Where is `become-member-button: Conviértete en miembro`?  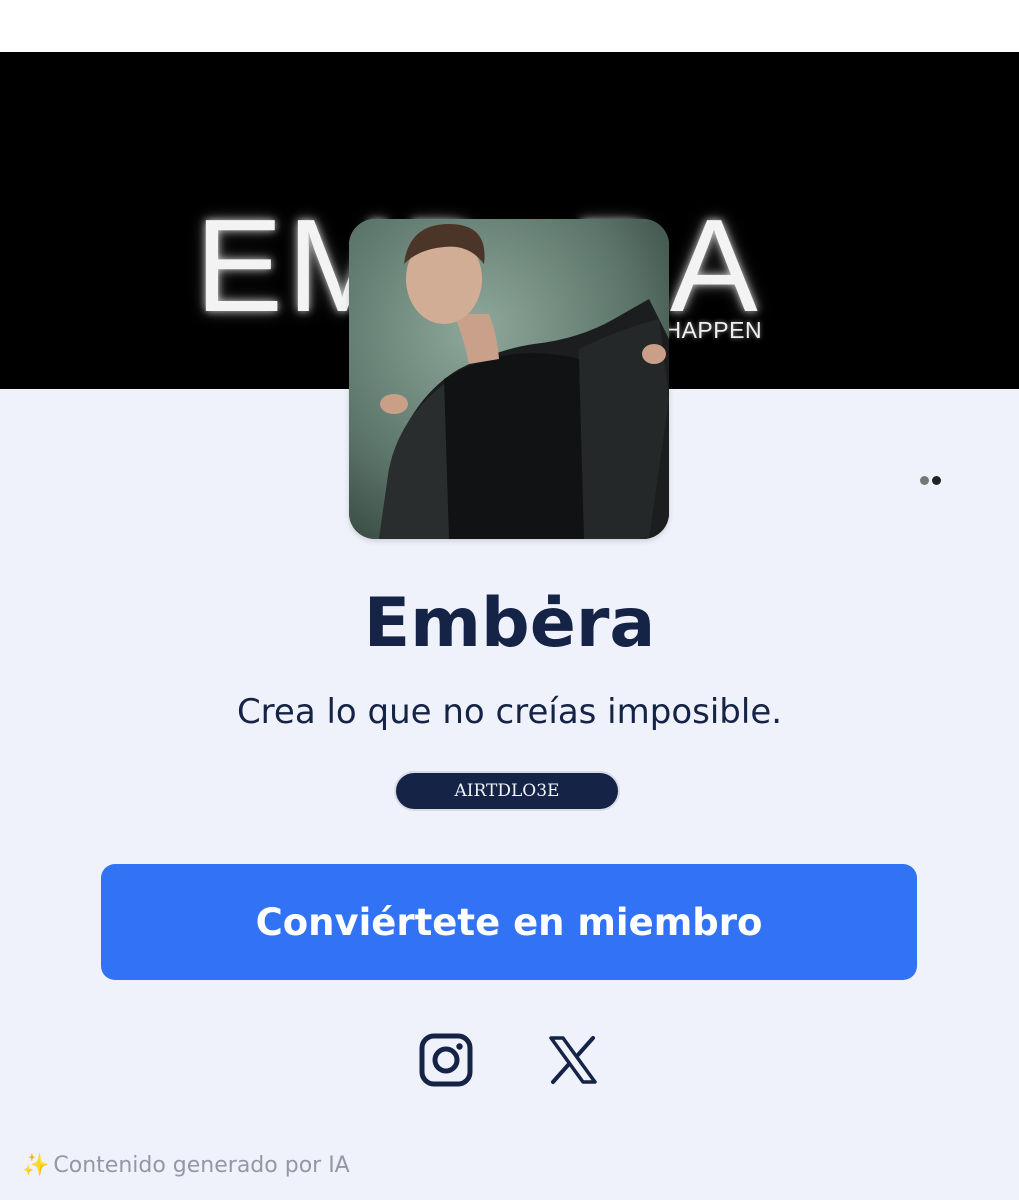
become-member-button: Conviértete en miembro is located at coordinates (509, 922).